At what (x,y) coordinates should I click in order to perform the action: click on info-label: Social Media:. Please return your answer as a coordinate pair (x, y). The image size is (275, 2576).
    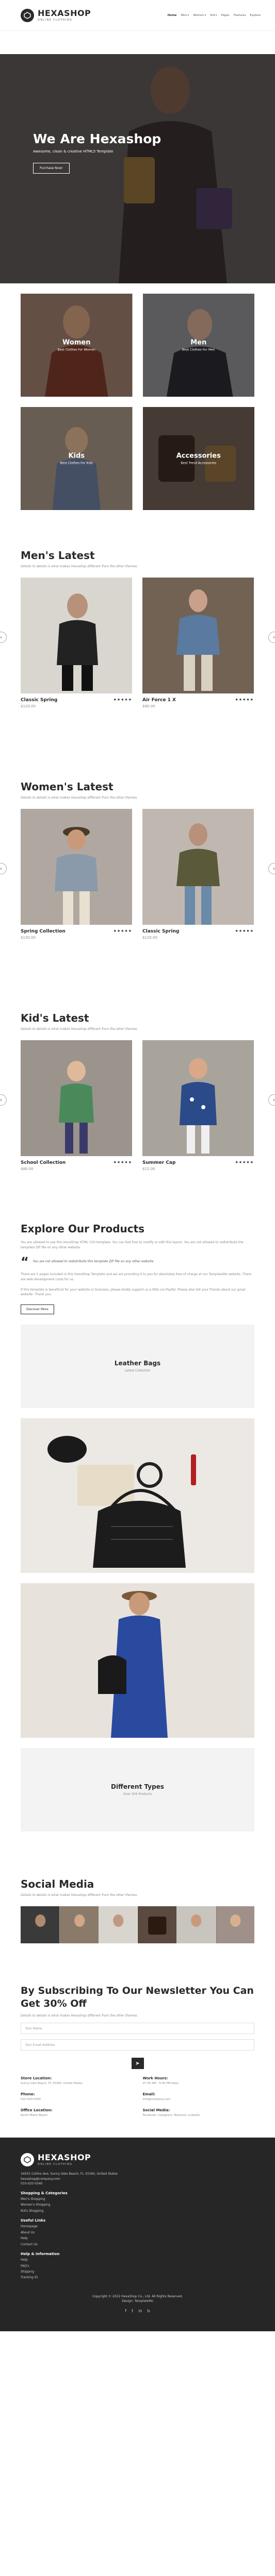
    Looking at the image, I should click on (156, 2110).